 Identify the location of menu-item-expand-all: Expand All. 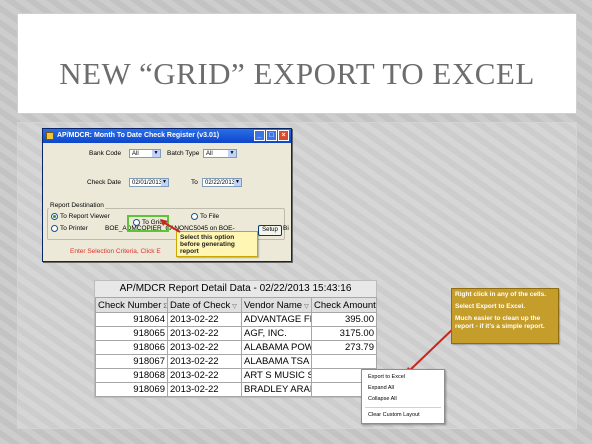
(403, 388).